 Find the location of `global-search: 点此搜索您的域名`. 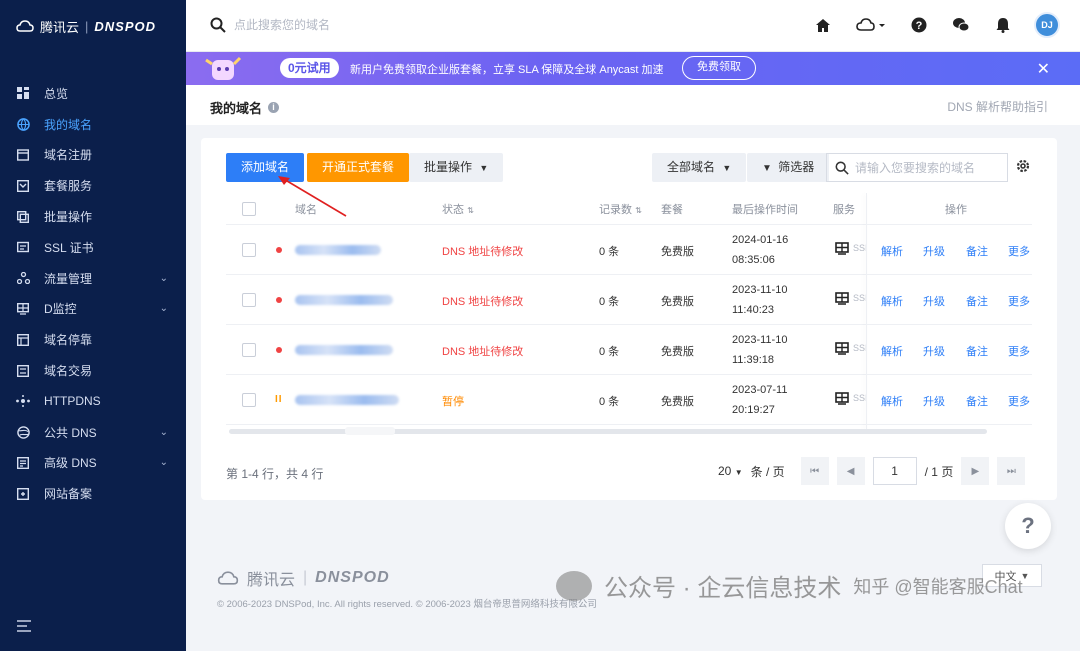

global-search: 点此搜索您的域名 is located at coordinates (270, 24).